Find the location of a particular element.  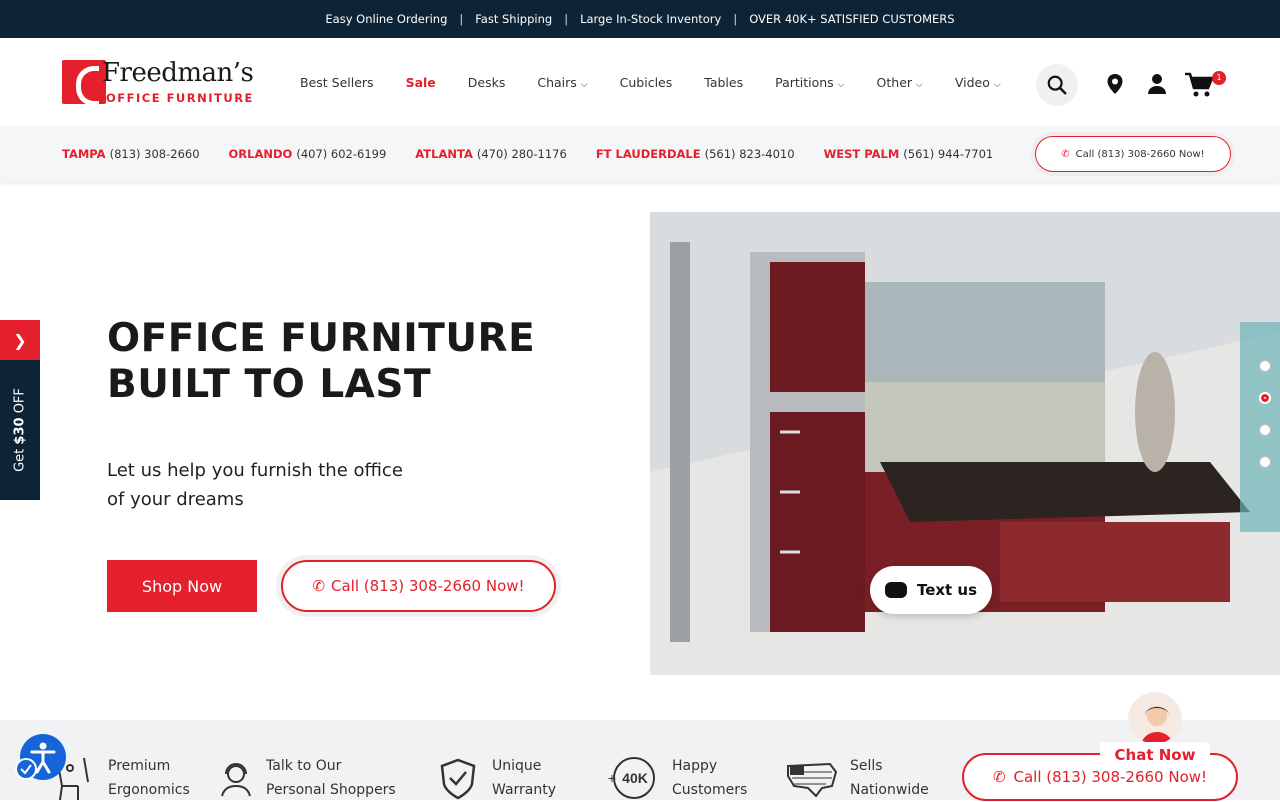

nav-label: Cubicles is located at coordinates (646, 82).